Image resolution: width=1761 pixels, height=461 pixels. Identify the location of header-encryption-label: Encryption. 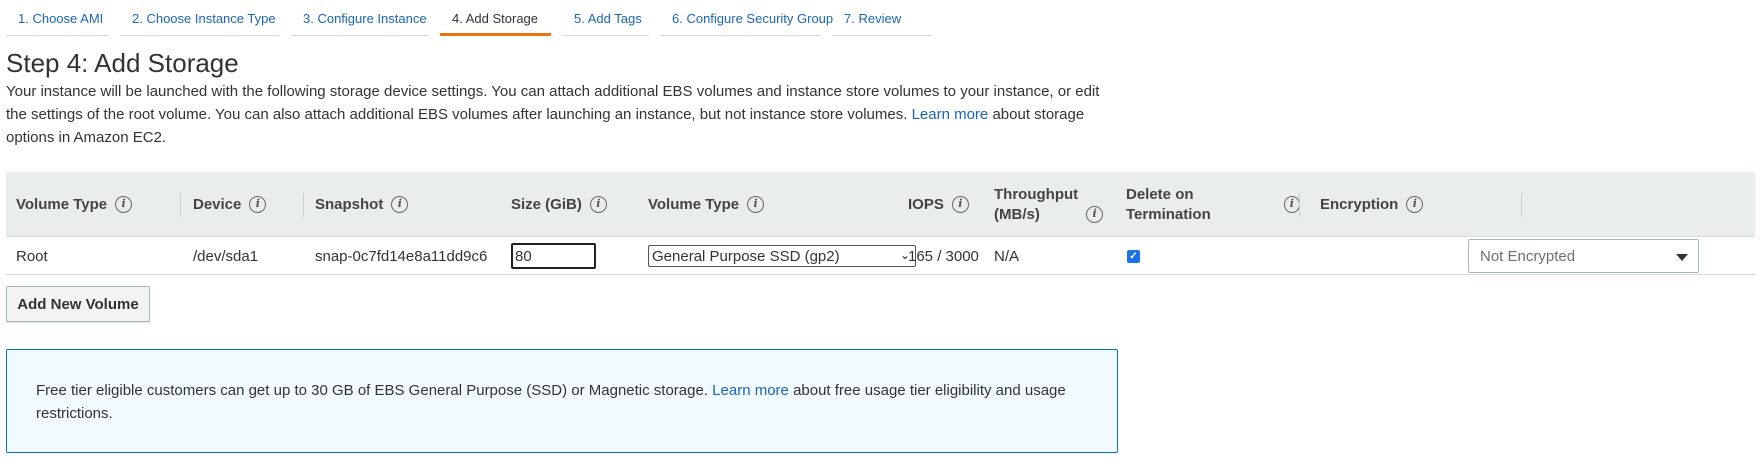
(1359, 204).